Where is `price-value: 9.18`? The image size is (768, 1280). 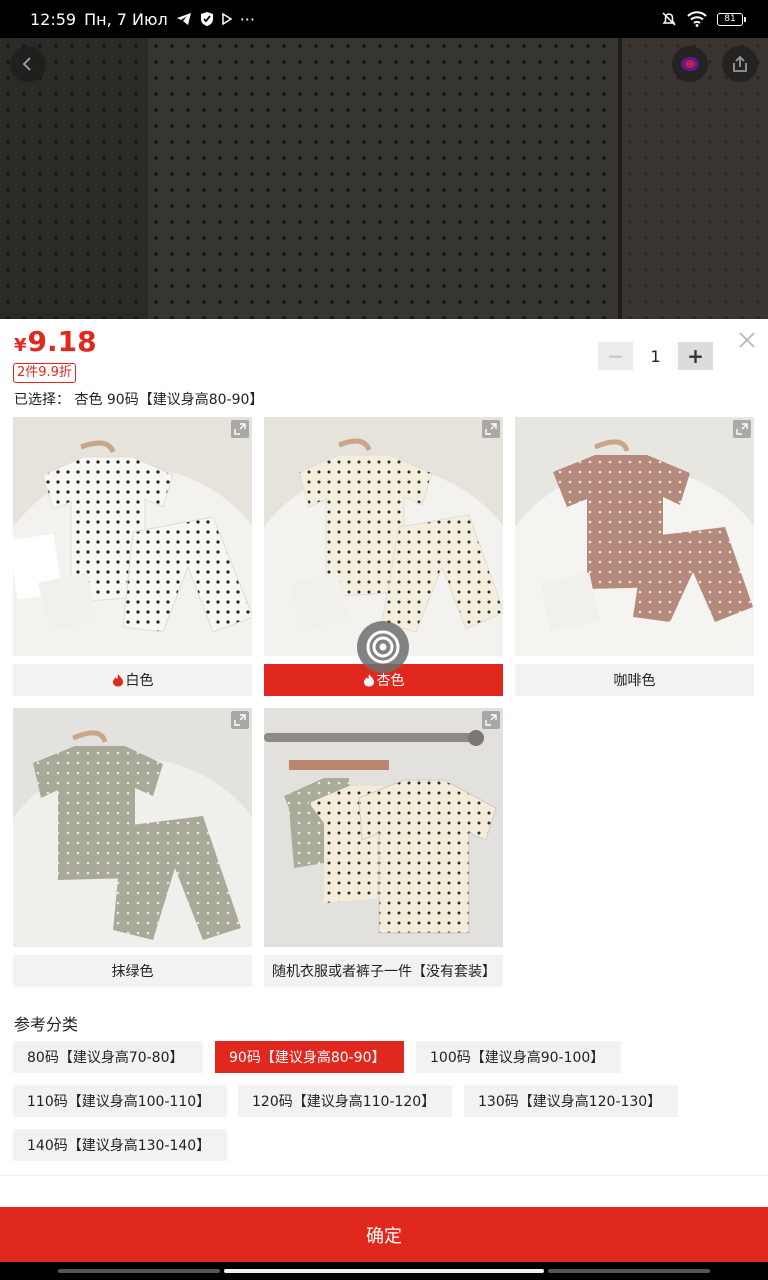 price-value: 9.18 is located at coordinates (62, 341).